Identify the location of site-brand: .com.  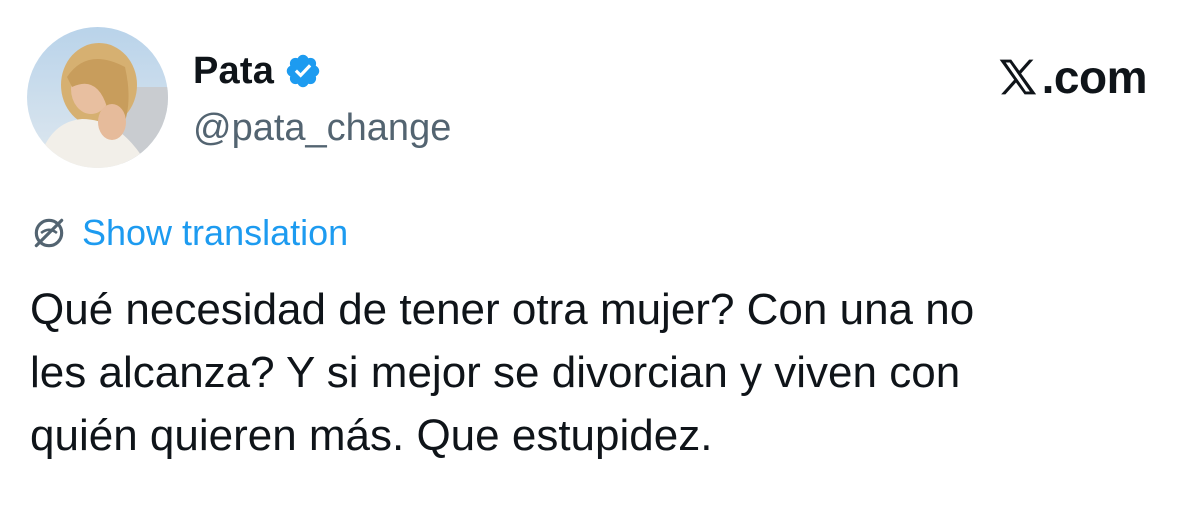
(1072, 77).